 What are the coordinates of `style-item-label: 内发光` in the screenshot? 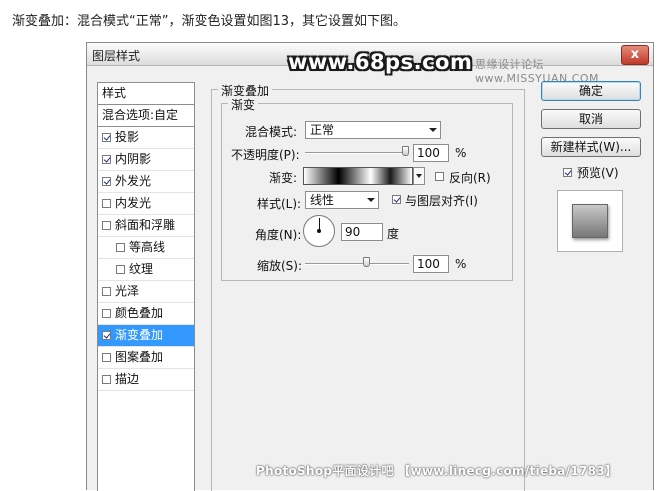 It's located at (133, 203).